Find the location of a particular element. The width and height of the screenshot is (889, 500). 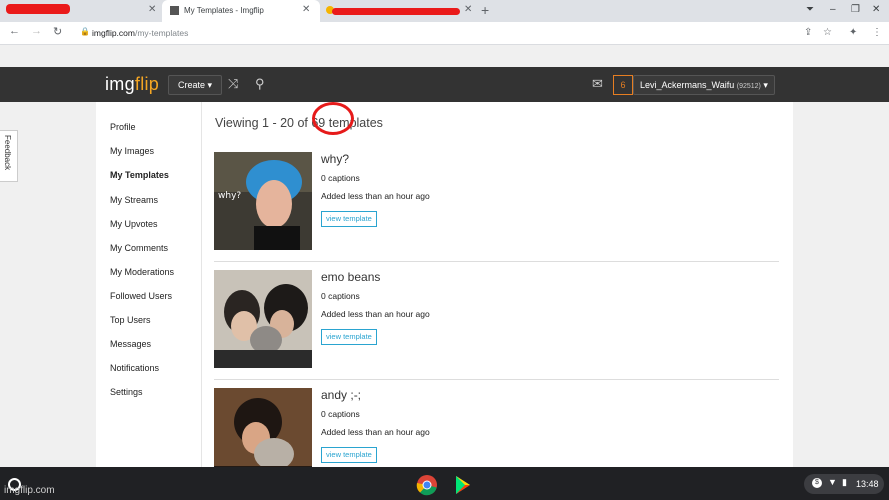

url-host: imgflip.com is located at coordinates (113, 33).